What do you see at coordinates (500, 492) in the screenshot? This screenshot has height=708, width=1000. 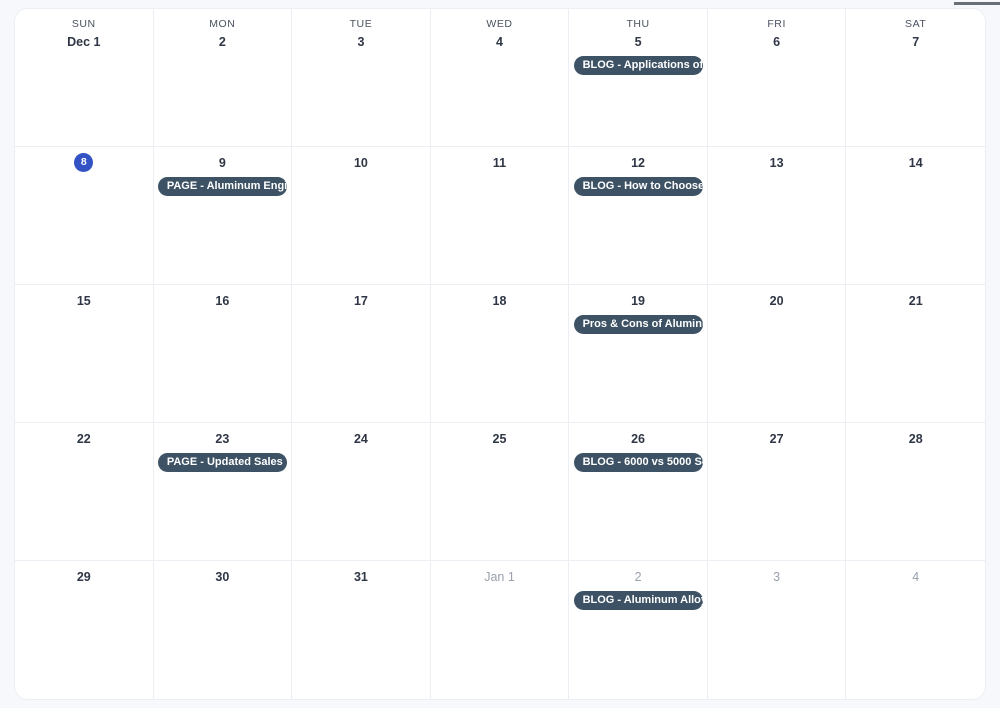 I see `calendar-day-cell: 25` at bounding box center [500, 492].